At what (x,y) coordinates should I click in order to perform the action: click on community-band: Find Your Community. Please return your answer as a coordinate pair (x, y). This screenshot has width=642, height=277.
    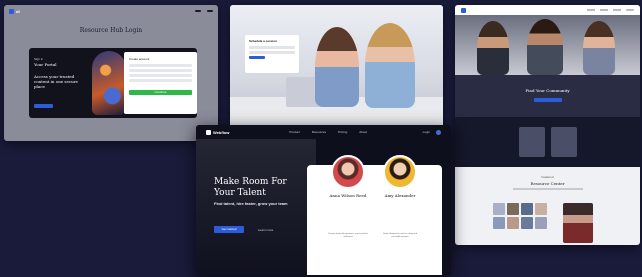
    Looking at the image, I should click on (547, 96).